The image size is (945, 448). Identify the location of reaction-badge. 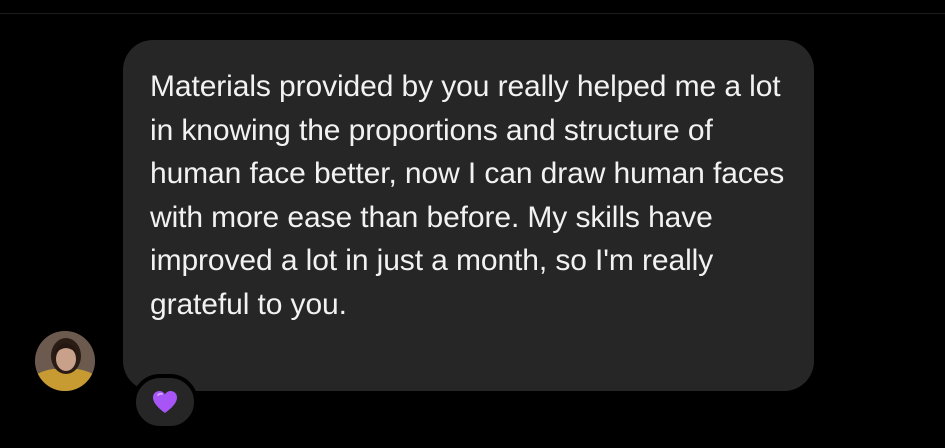
(165, 402).